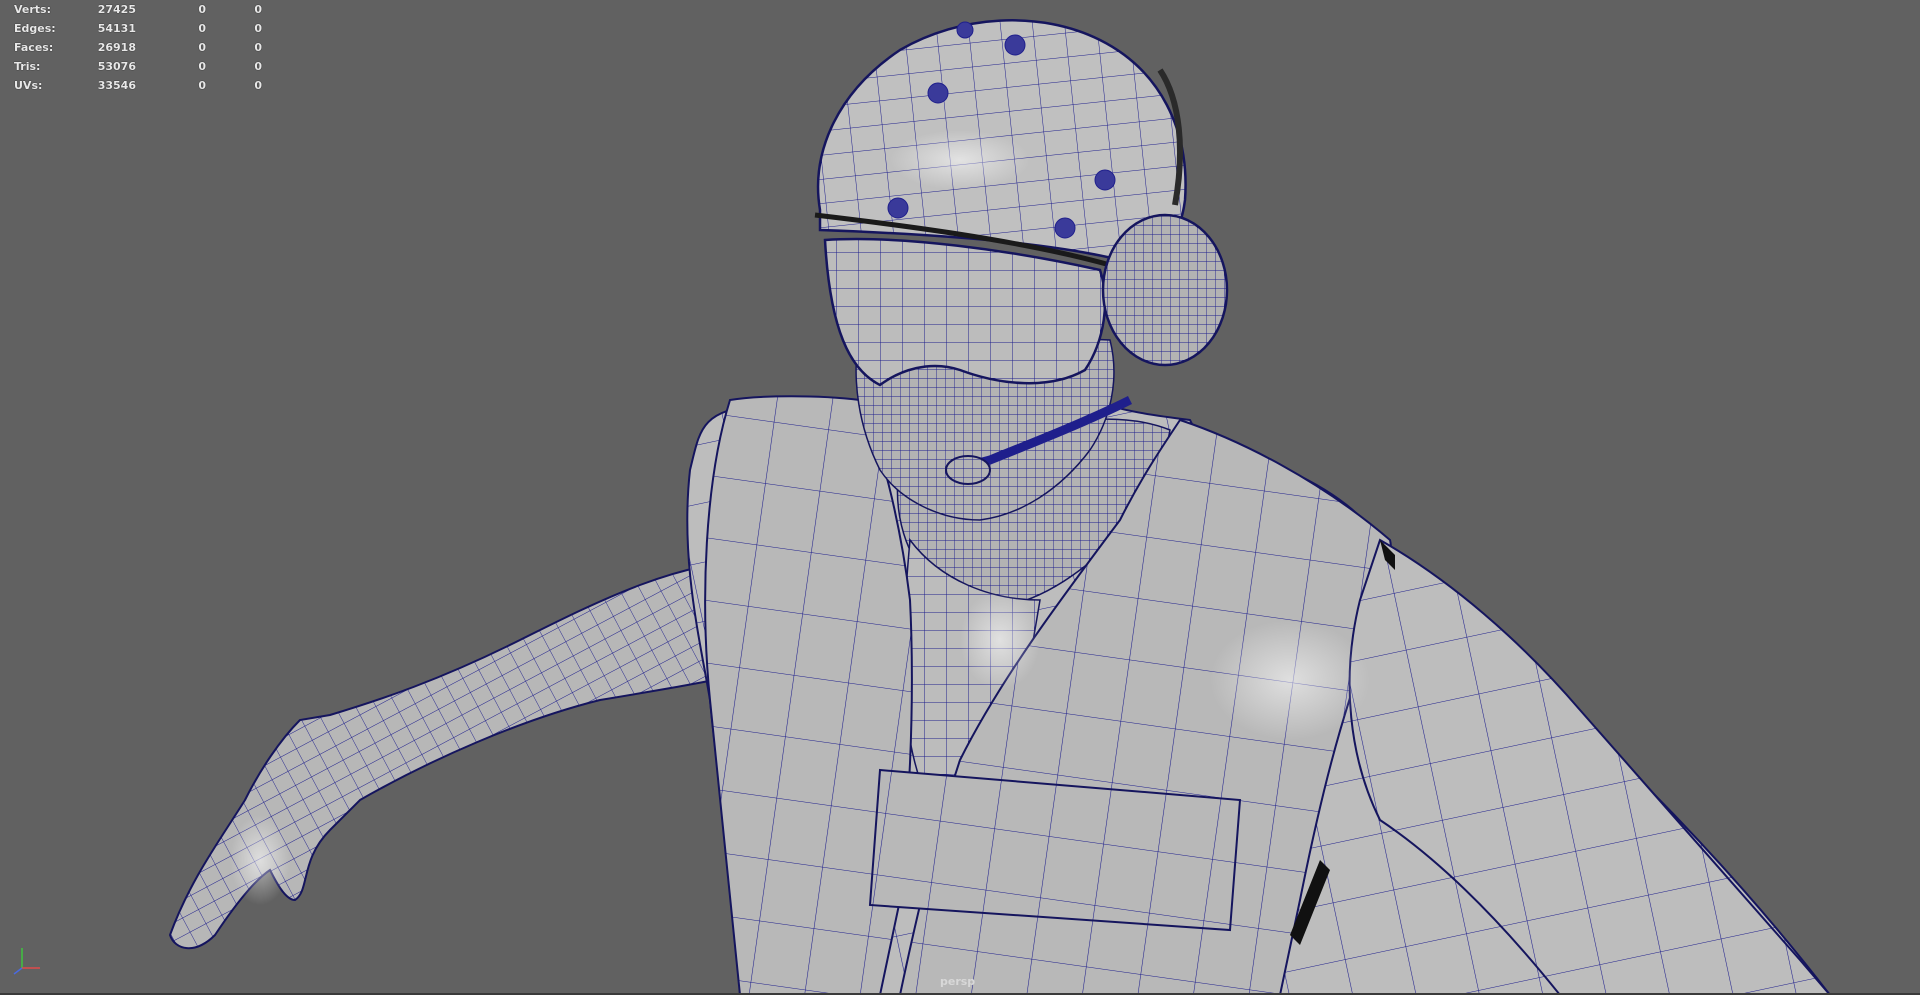 This screenshot has width=1920, height=995. What do you see at coordinates (26, 961) in the screenshot?
I see `view-axis-gizmo` at bounding box center [26, 961].